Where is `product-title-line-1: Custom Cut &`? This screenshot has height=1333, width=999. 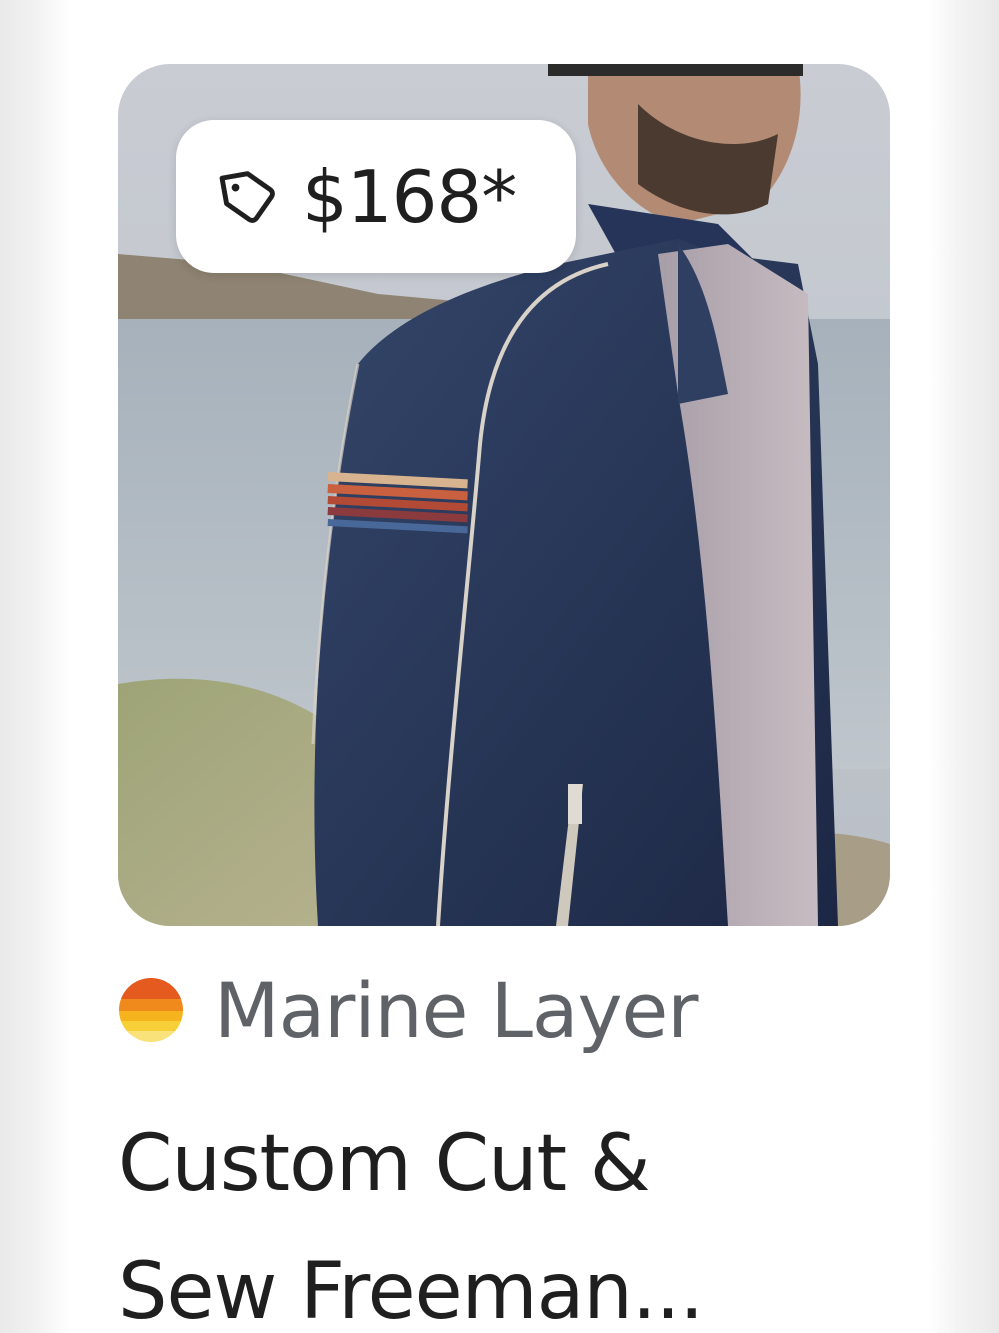 product-title-line-1: Custom Cut & is located at coordinates (384, 1164).